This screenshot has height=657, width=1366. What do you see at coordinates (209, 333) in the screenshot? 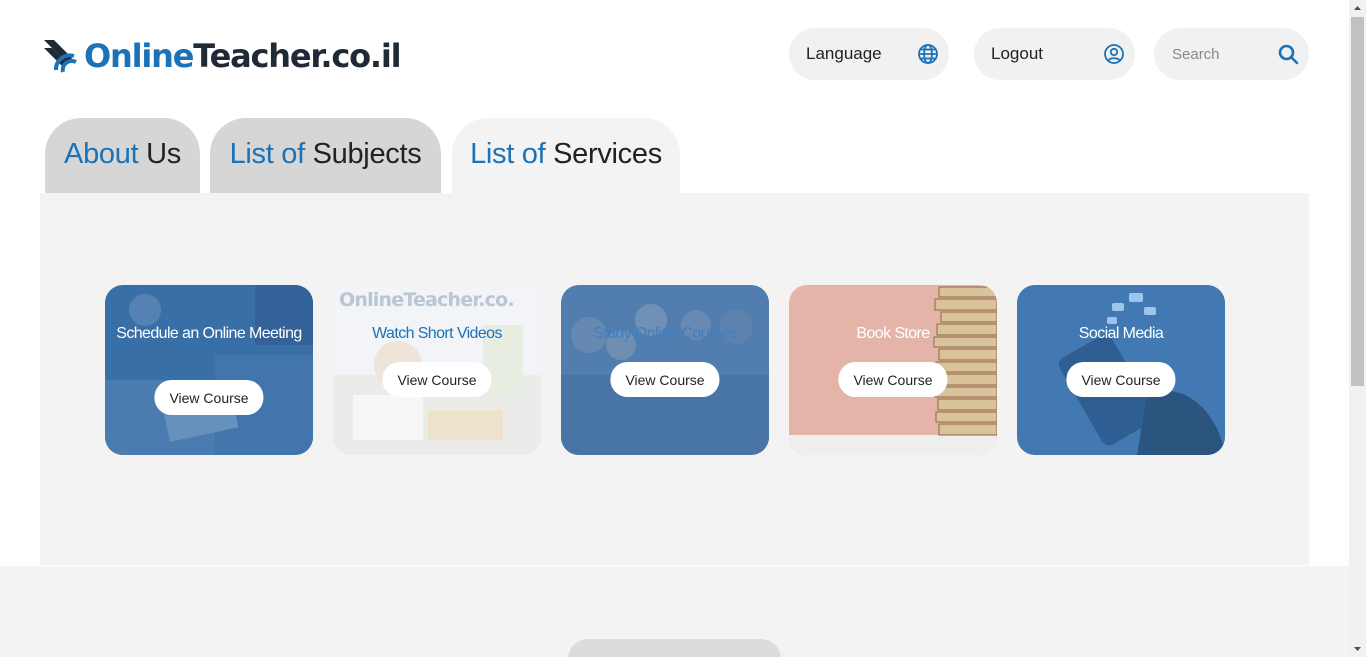
I see `card-title: Schedule an Online Meeting` at bounding box center [209, 333].